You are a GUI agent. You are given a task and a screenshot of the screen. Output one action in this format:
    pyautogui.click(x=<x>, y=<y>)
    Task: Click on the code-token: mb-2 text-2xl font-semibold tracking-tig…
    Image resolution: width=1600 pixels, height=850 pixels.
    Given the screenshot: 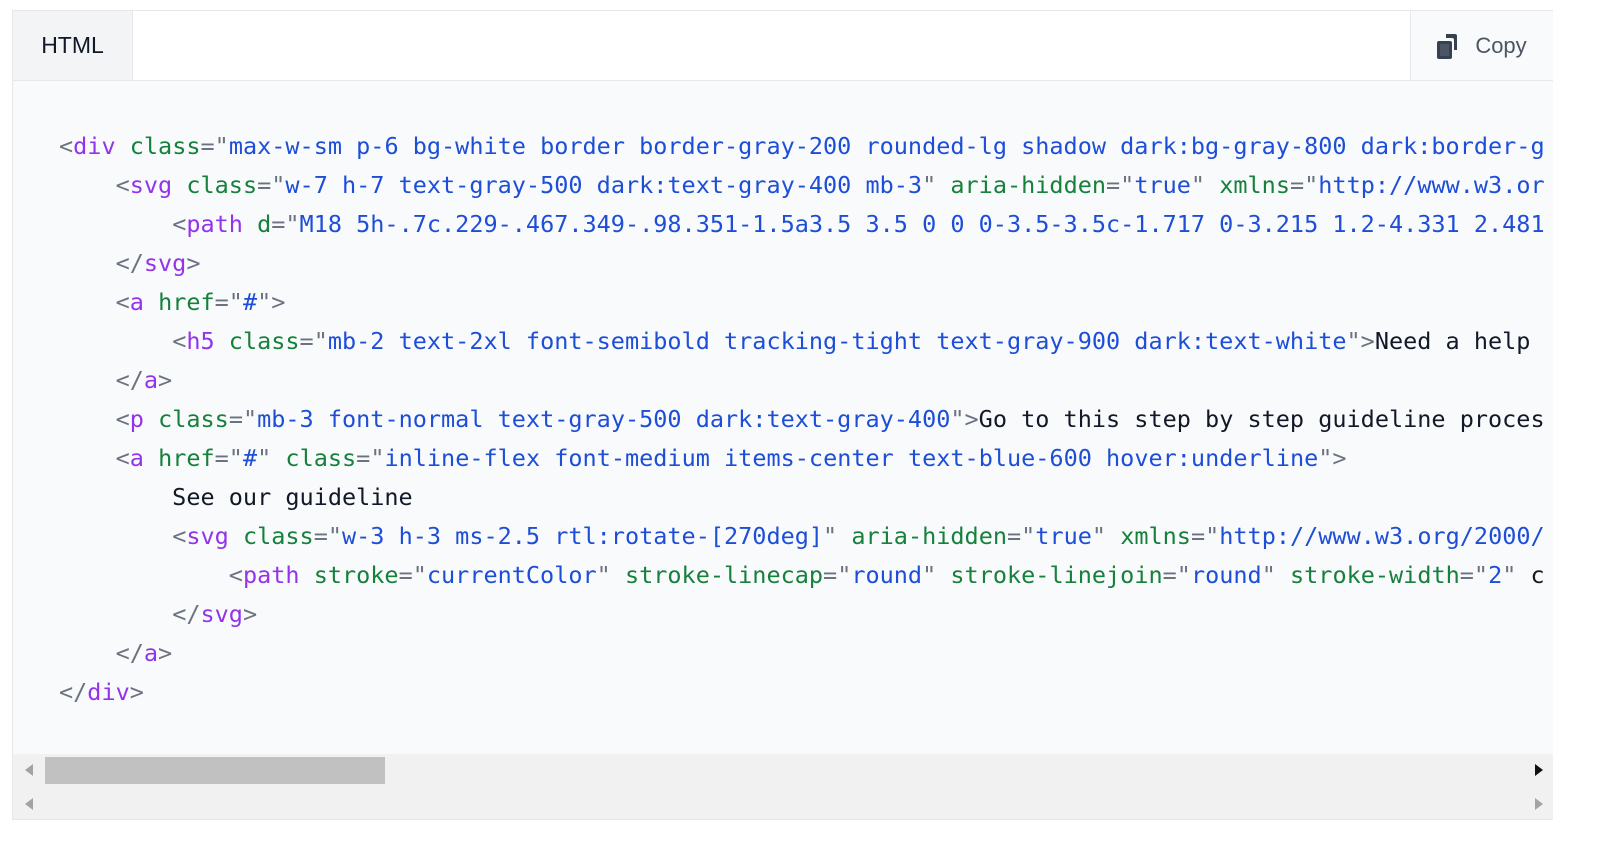 What is the action you would take?
    pyautogui.click(x=837, y=341)
    